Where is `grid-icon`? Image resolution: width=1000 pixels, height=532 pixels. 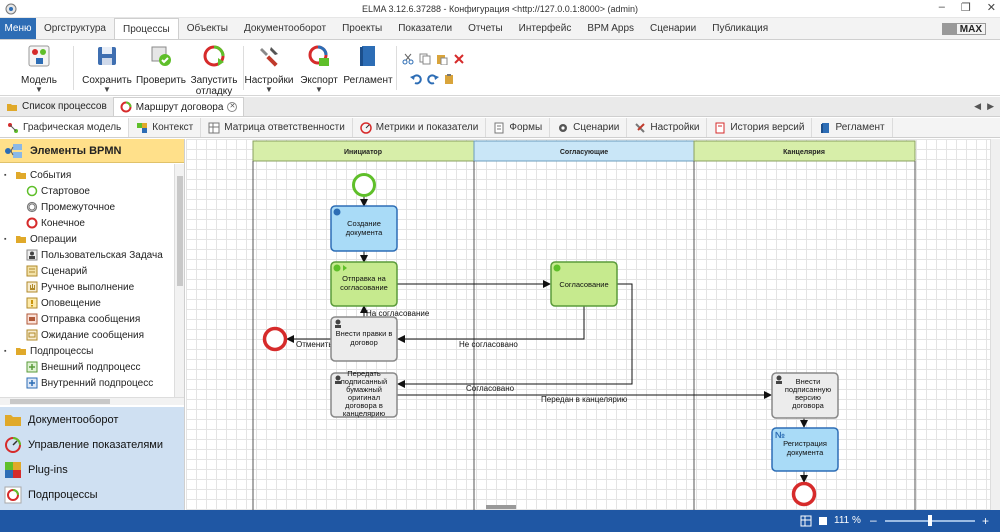
grid-icon is located at coordinates (806, 521).